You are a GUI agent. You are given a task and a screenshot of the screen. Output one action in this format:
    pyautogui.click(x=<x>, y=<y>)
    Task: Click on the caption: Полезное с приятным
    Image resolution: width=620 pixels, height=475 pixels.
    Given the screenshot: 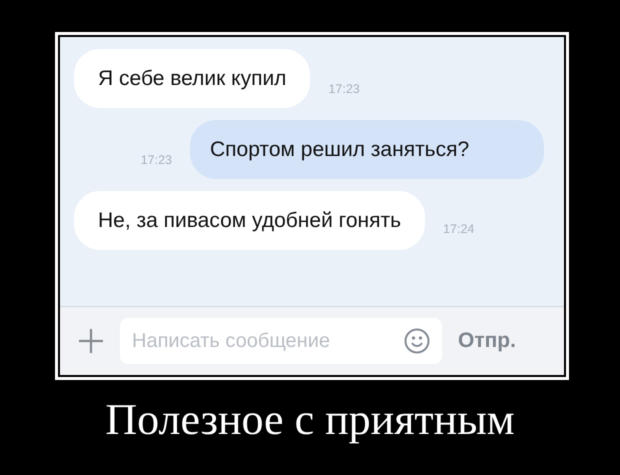 What is the action you would take?
    pyautogui.click(x=310, y=419)
    